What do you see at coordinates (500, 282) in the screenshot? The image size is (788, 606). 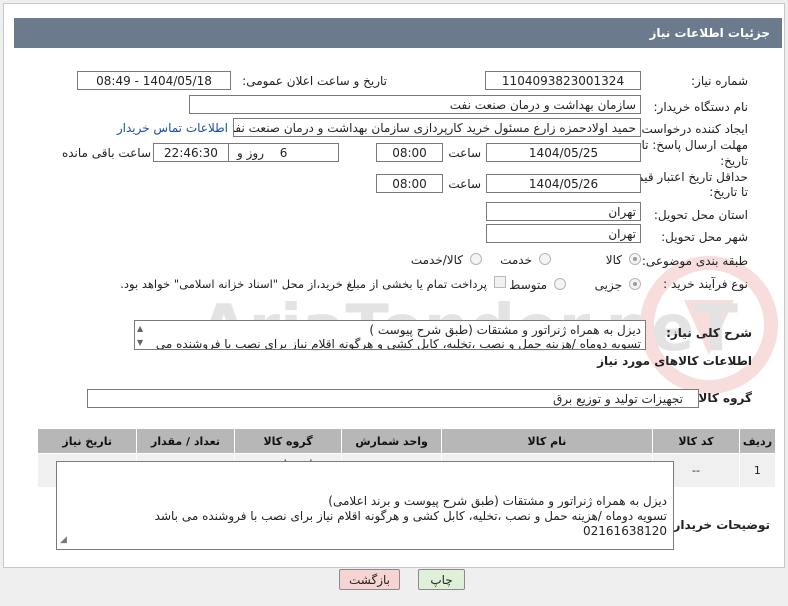 I see `treasury-payment-checkbox` at bounding box center [500, 282].